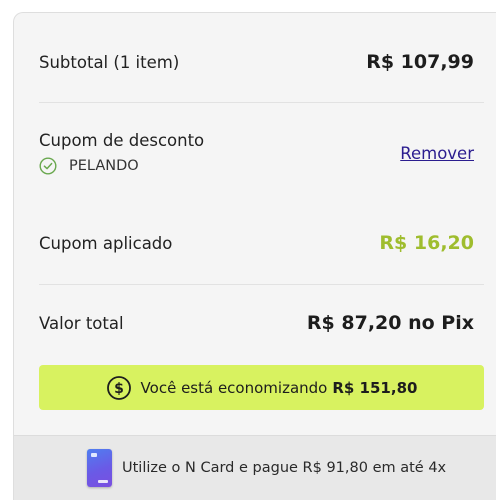 The width and height of the screenshot is (496, 500). I want to click on savings-text: Você está economizando, so click(234, 387).